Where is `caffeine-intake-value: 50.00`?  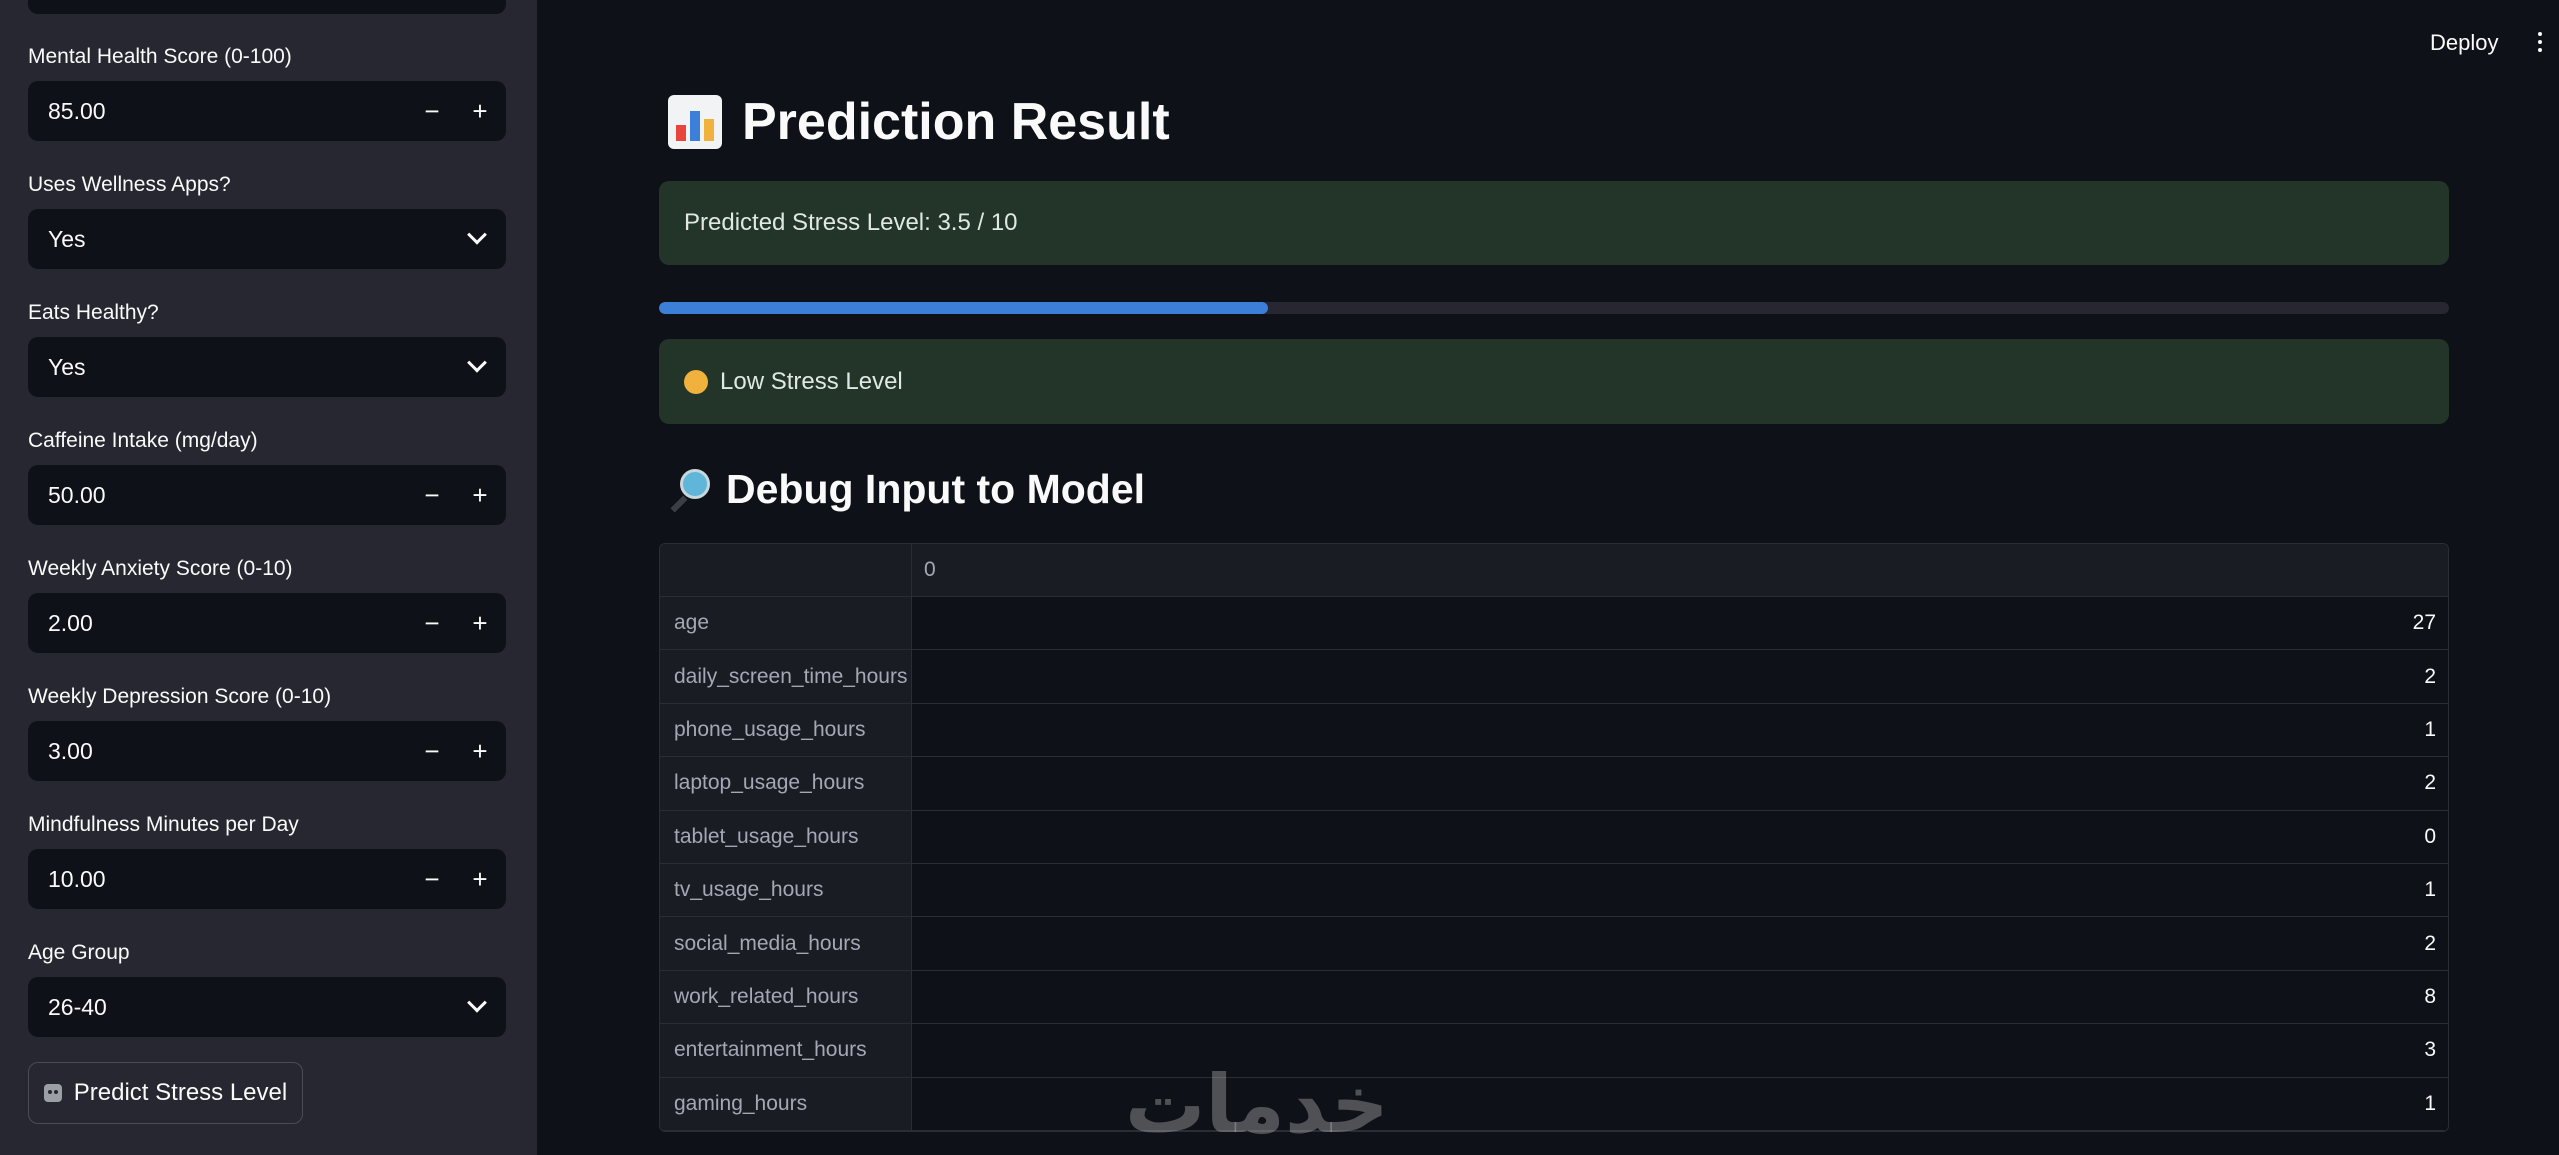
caffeine-intake-value: 50.00 is located at coordinates (218, 495).